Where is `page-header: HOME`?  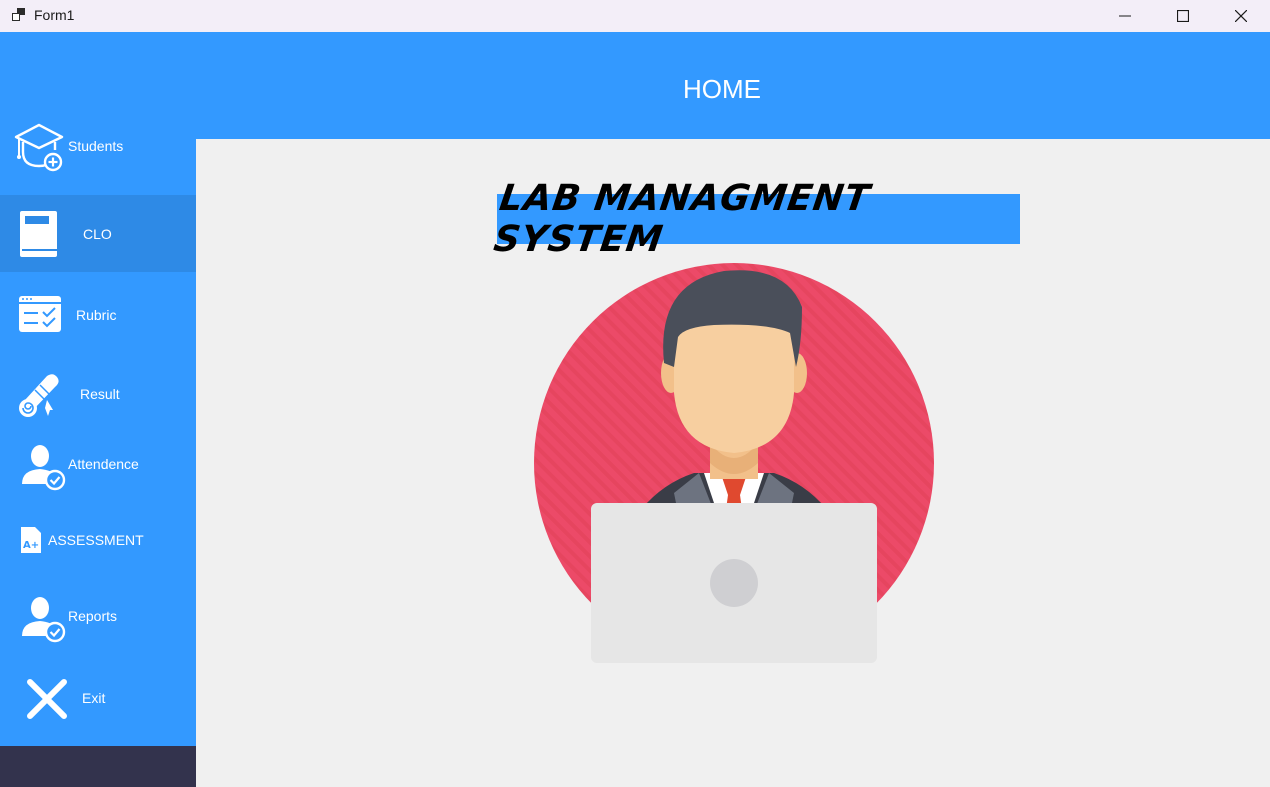
page-header: HOME is located at coordinates (733, 85).